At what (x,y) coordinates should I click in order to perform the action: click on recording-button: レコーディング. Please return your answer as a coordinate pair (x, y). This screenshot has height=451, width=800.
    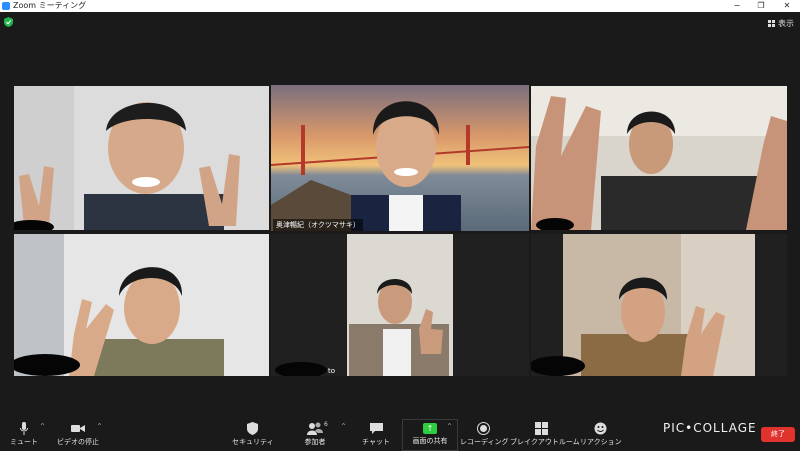
    Looking at the image, I should click on (484, 434).